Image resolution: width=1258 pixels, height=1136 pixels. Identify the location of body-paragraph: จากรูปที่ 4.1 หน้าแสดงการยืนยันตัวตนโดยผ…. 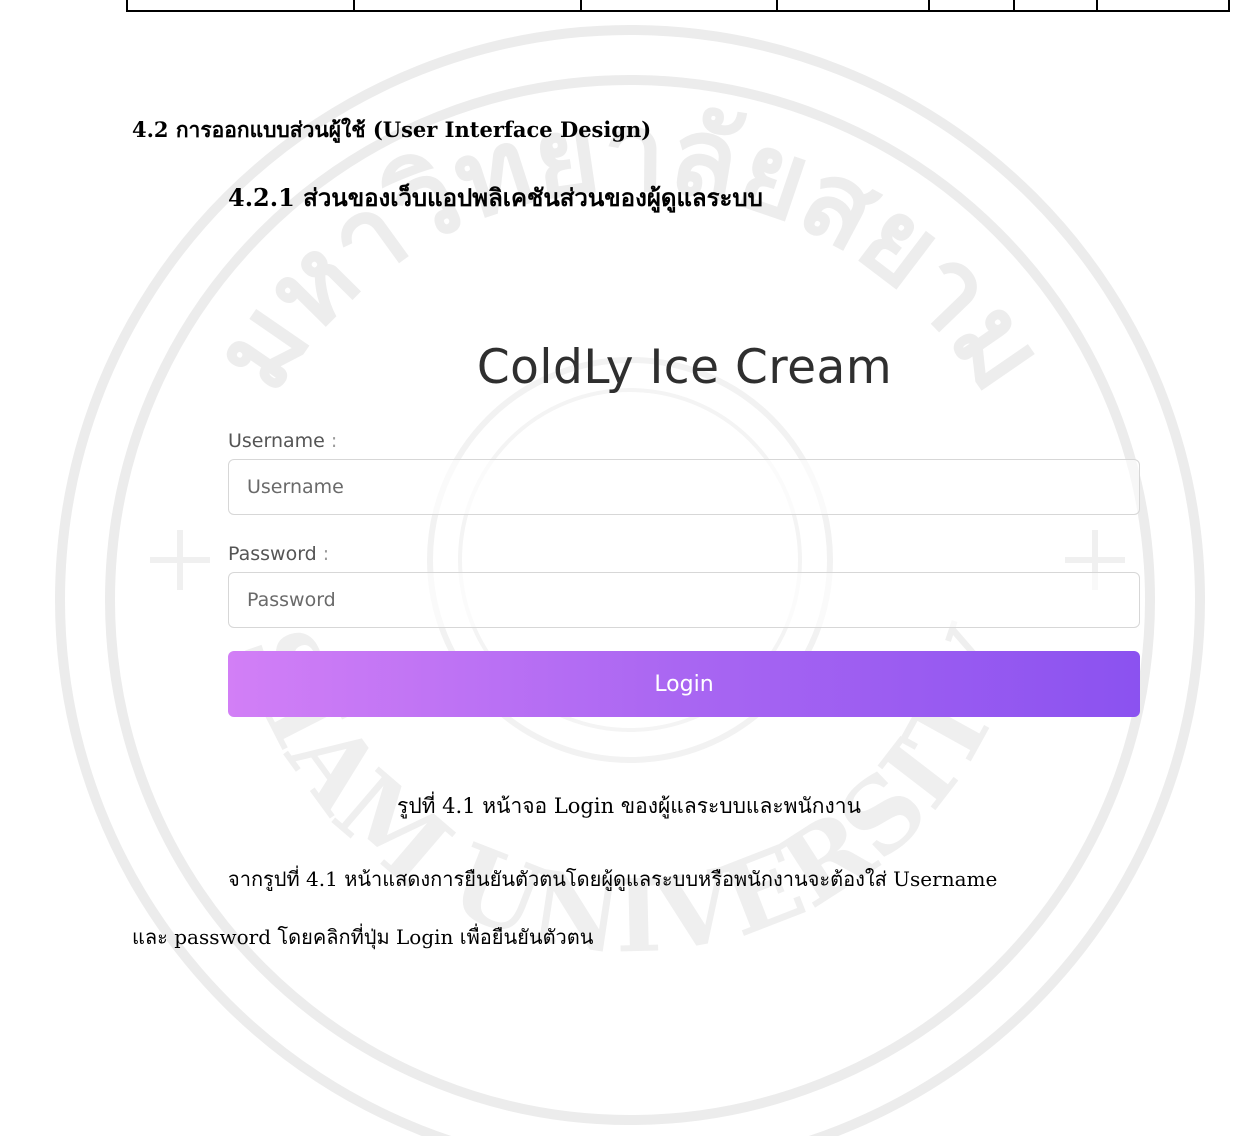
(687, 908).